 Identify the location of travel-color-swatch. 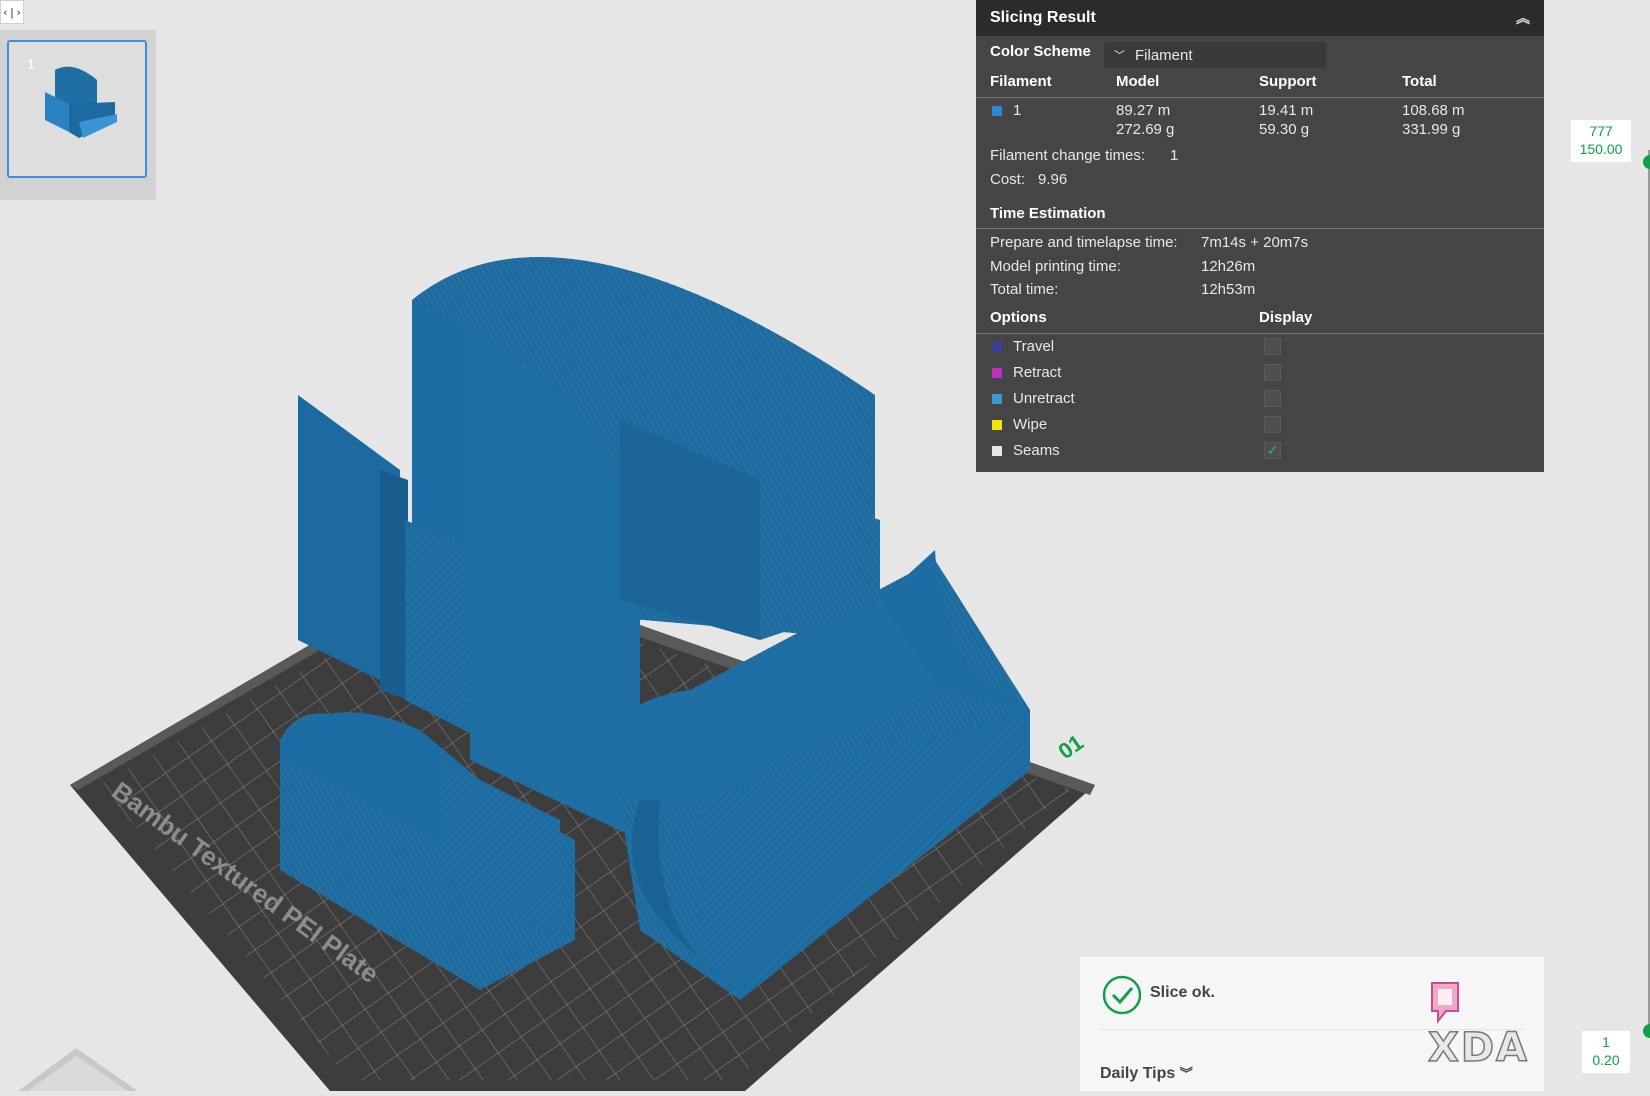
(997, 347).